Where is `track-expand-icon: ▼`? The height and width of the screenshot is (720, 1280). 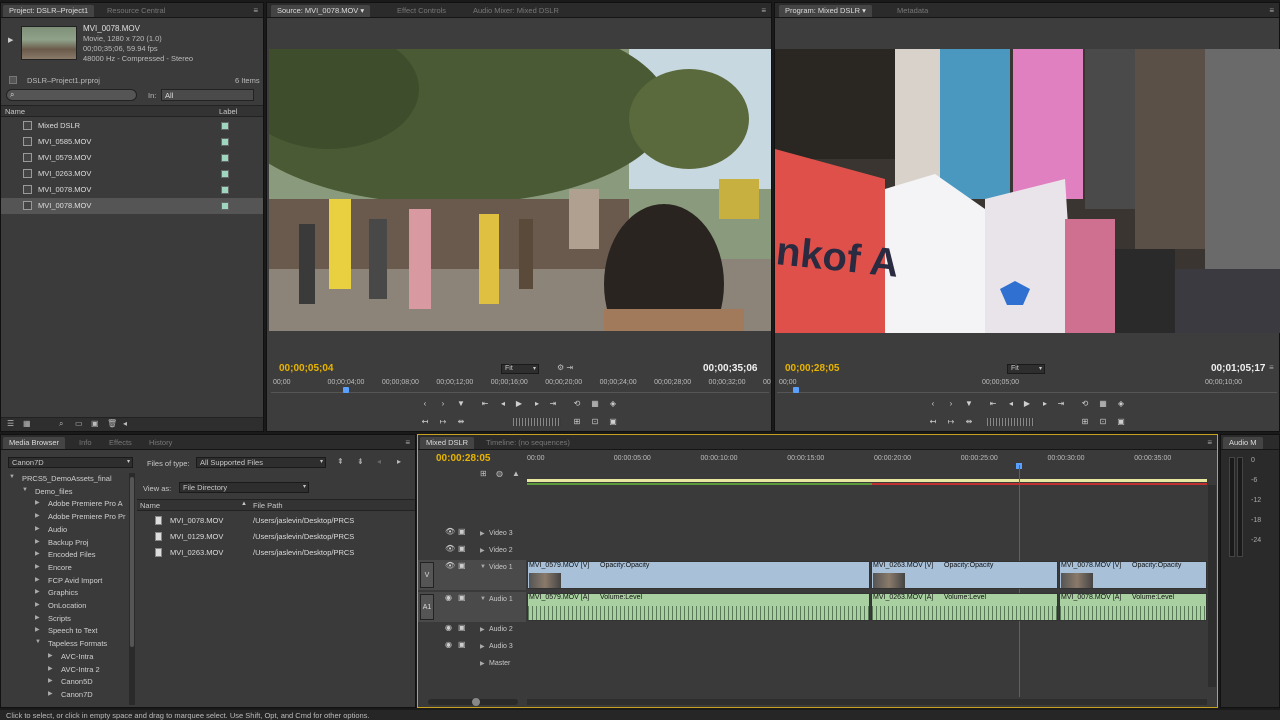 track-expand-icon: ▼ is located at coordinates (483, 567).